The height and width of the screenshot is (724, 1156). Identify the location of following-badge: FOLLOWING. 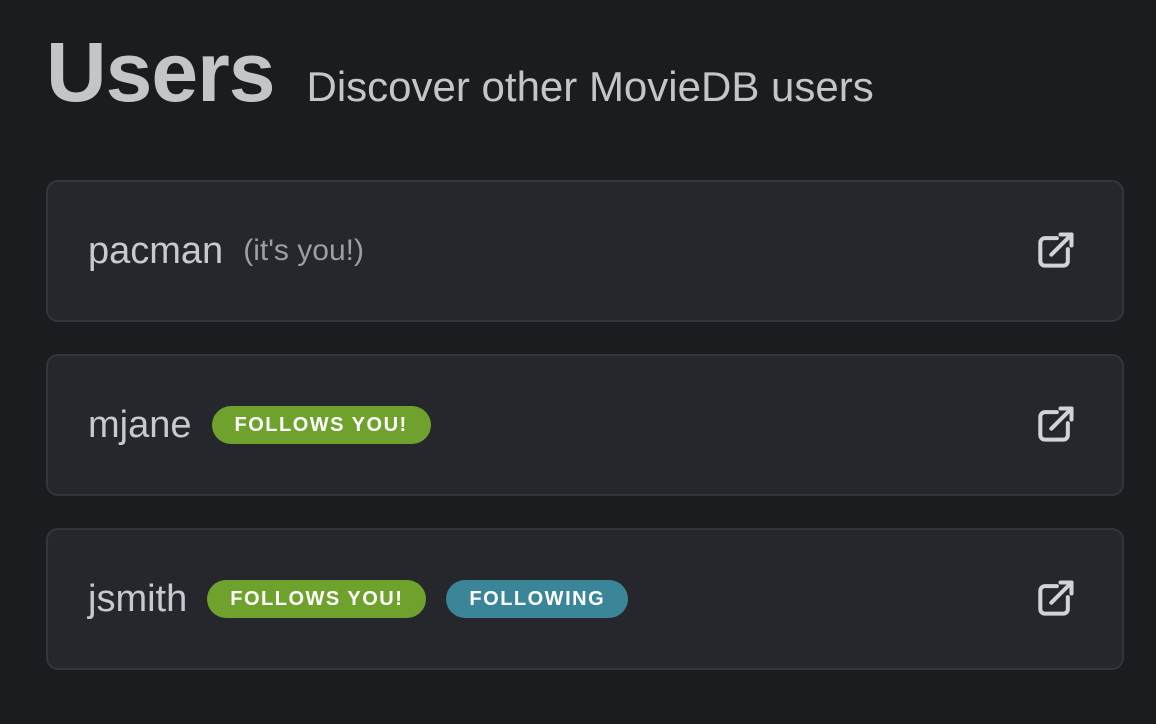
(537, 599).